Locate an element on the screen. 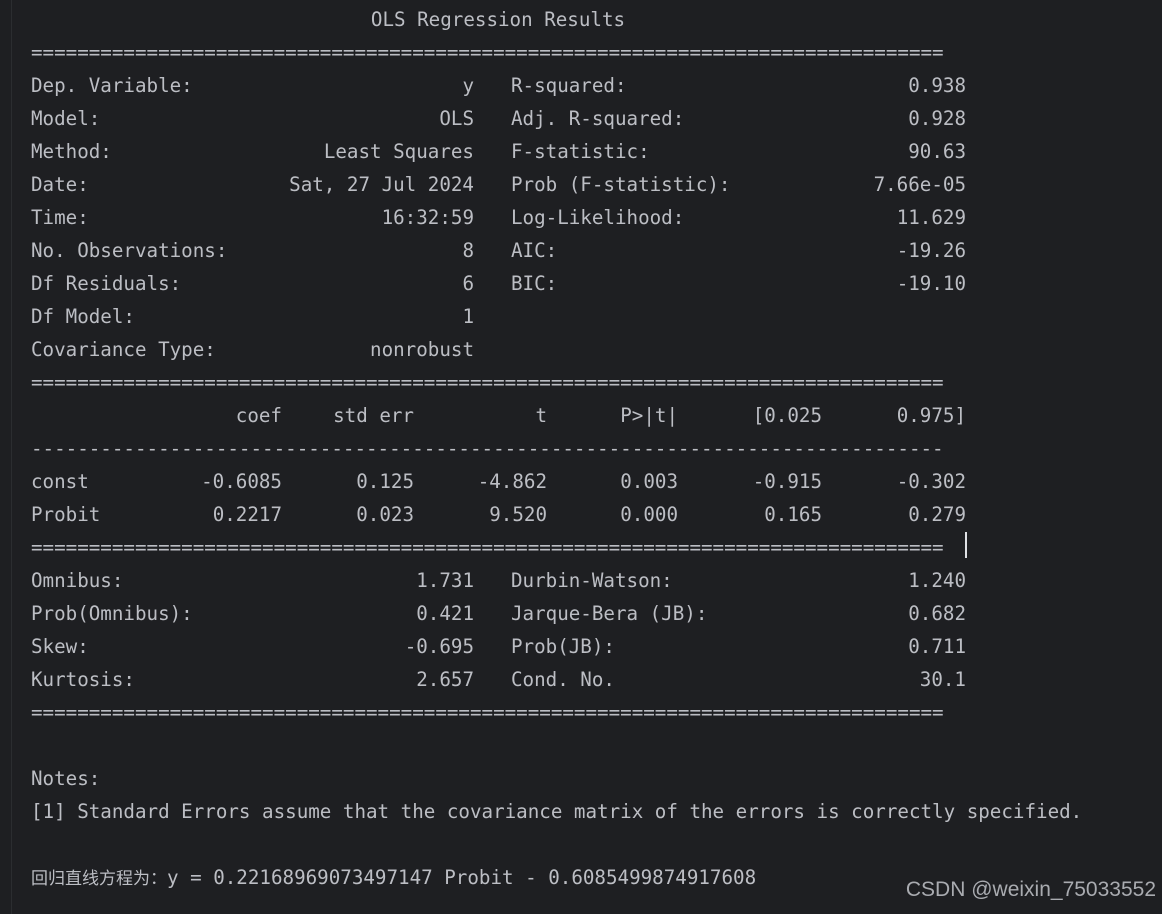 The image size is (1162, 914). watermark: CSDN @weixin_75033552 is located at coordinates (1030, 889).